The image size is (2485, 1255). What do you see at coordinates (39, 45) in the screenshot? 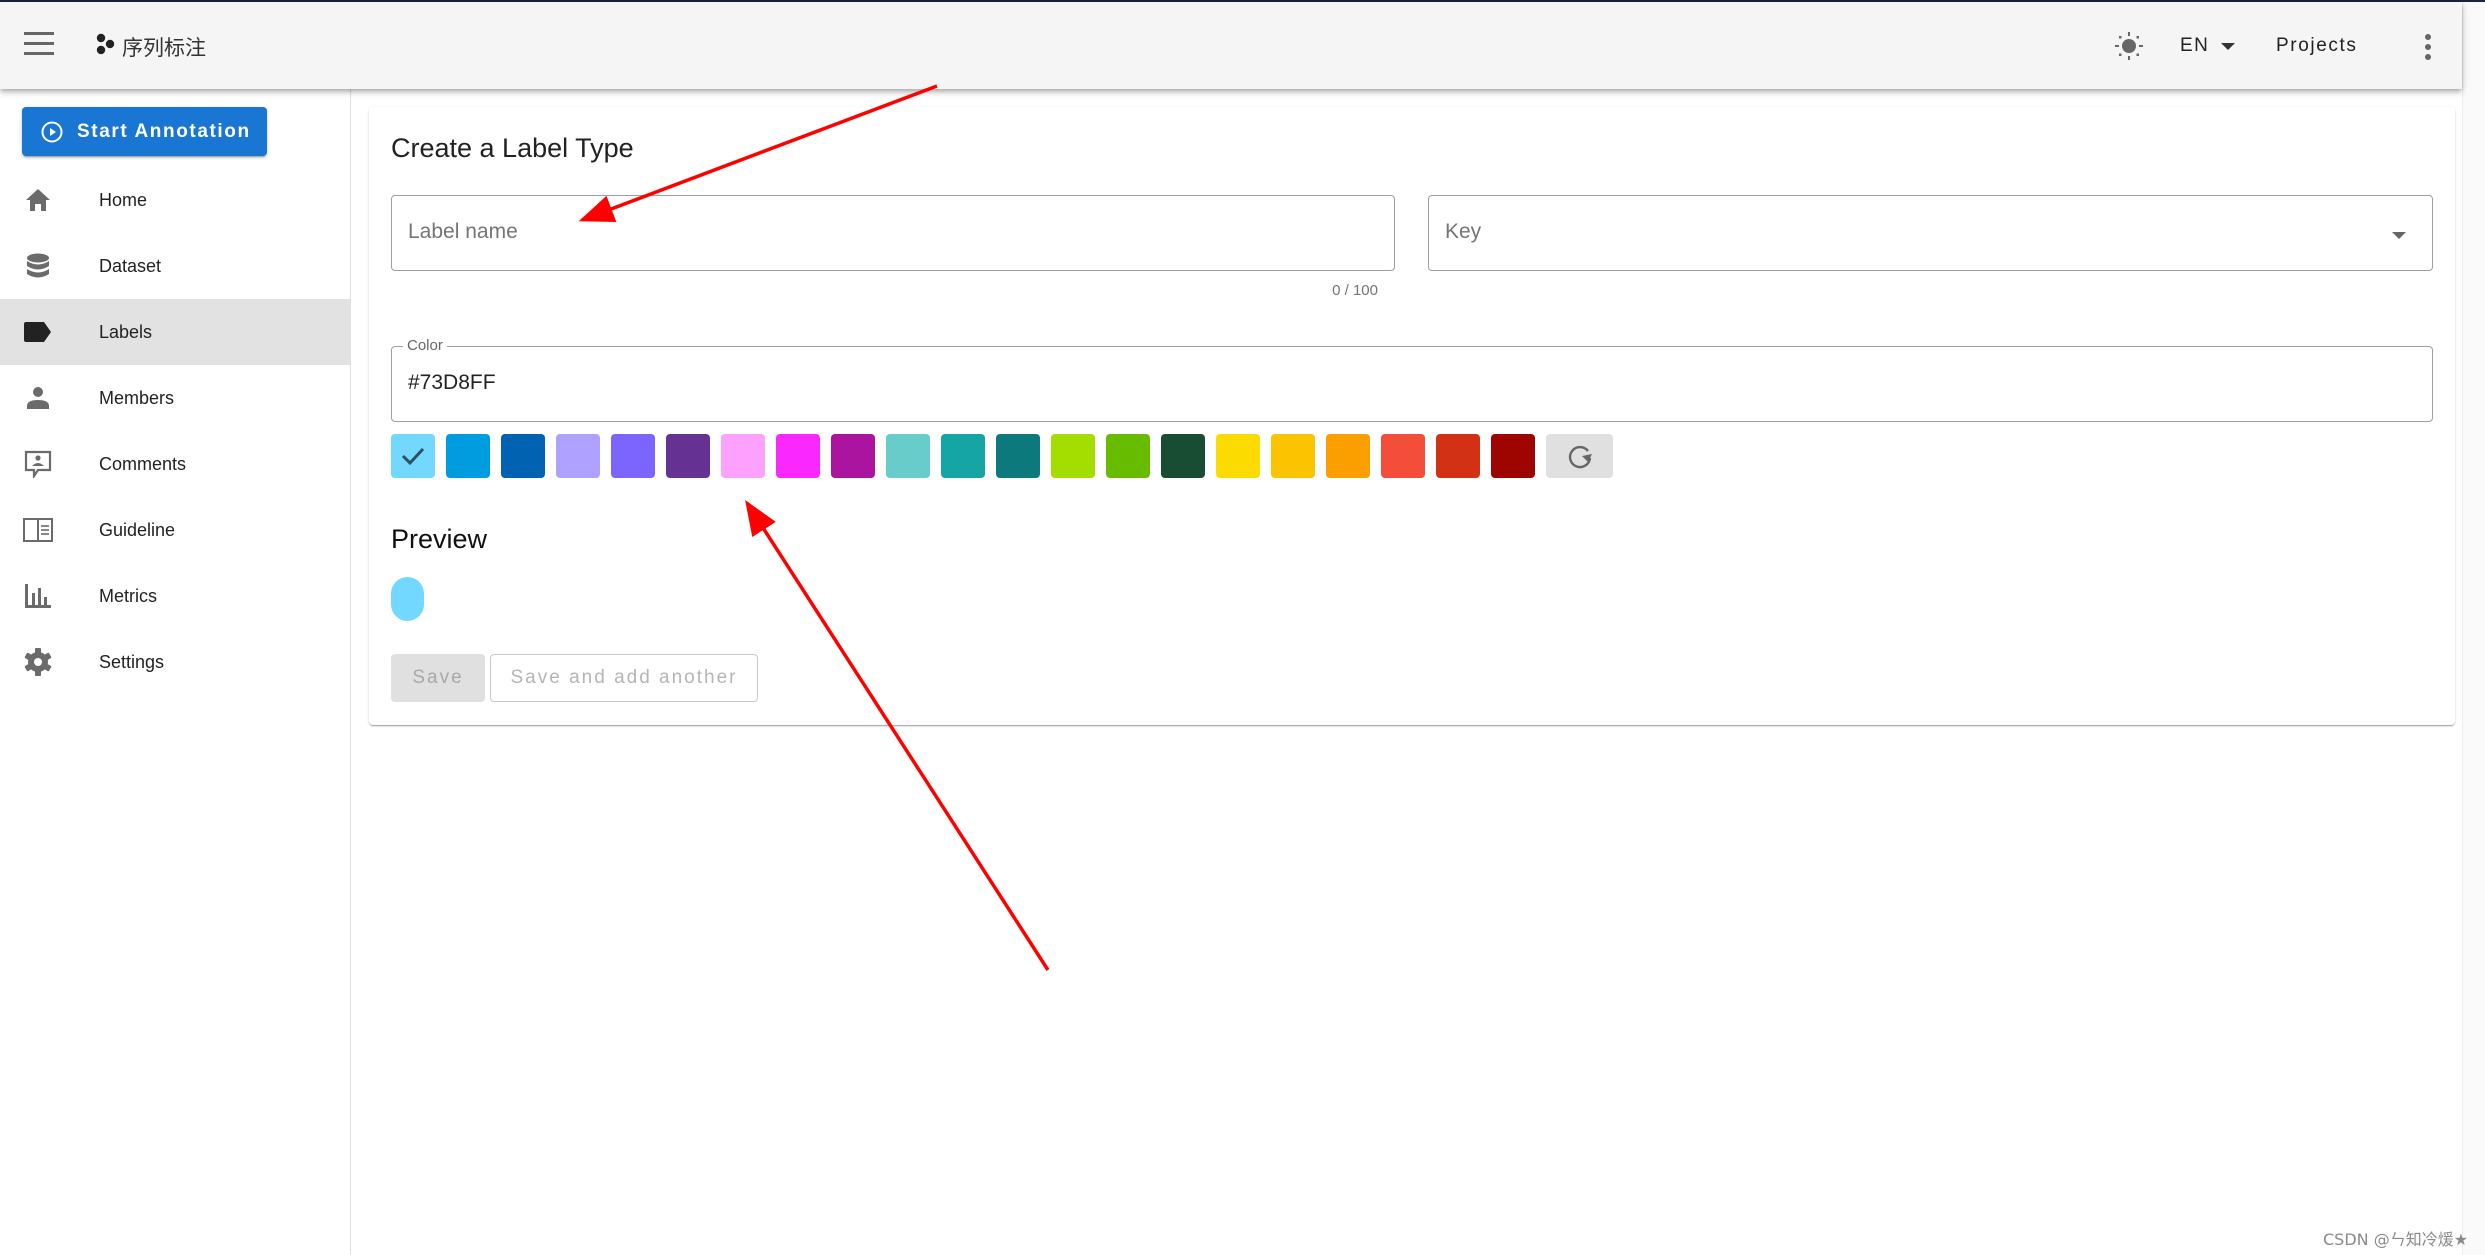
I see `menu-icon` at bounding box center [39, 45].